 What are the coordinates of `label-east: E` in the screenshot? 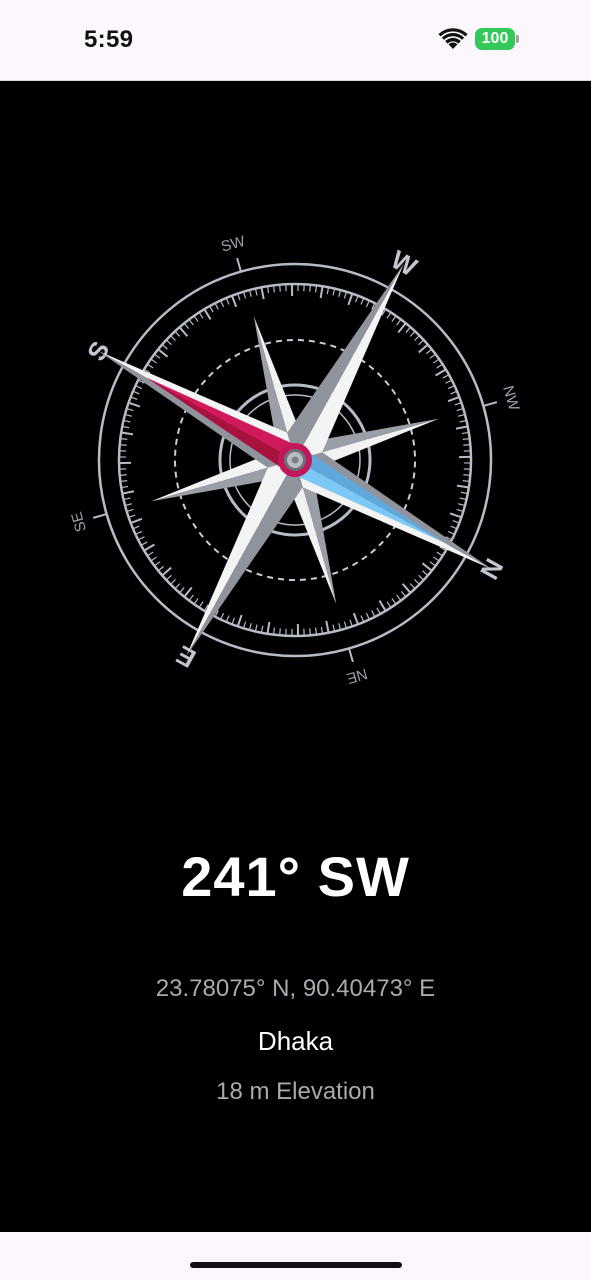 It's located at (186, 656).